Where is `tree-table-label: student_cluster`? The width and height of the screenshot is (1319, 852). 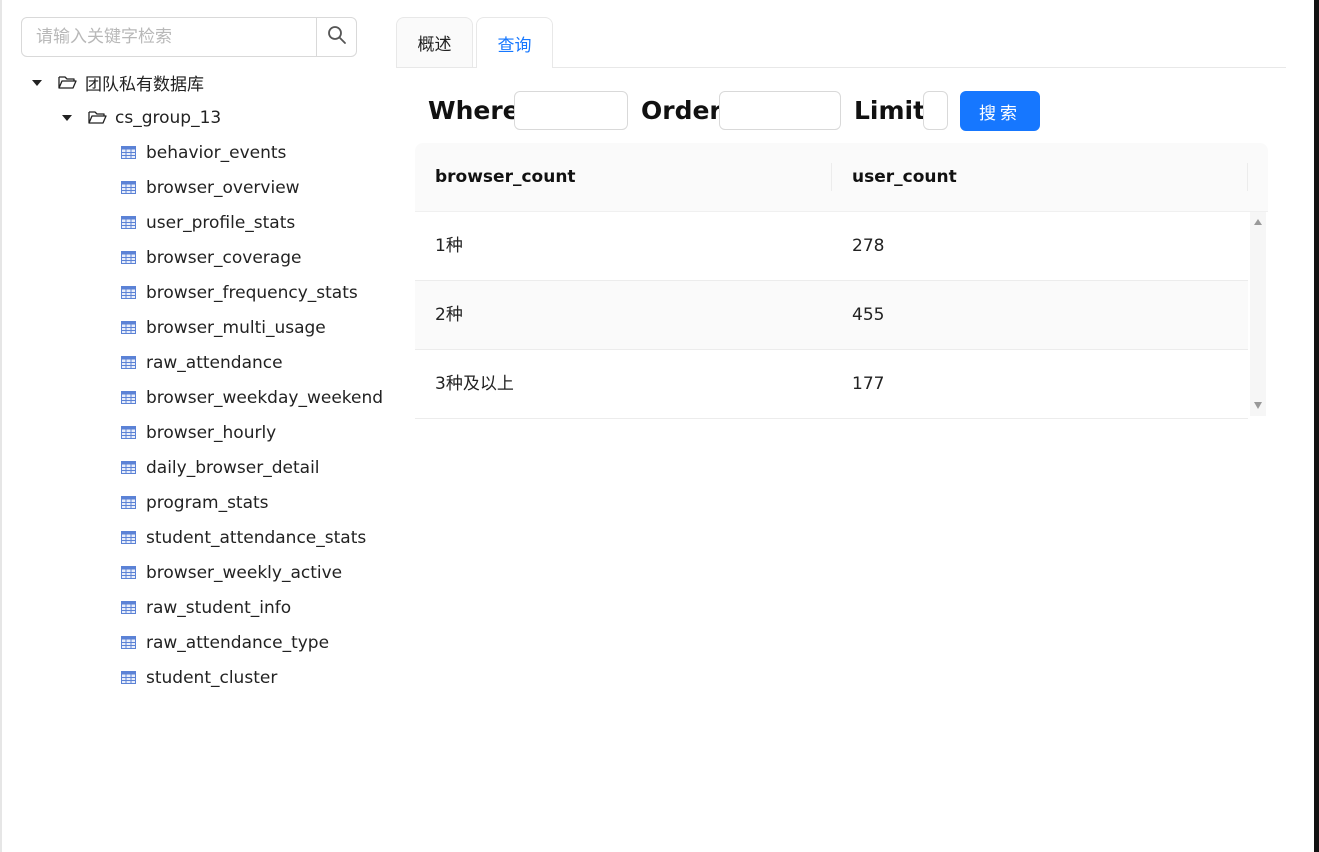
tree-table-label: student_cluster is located at coordinates (212, 677).